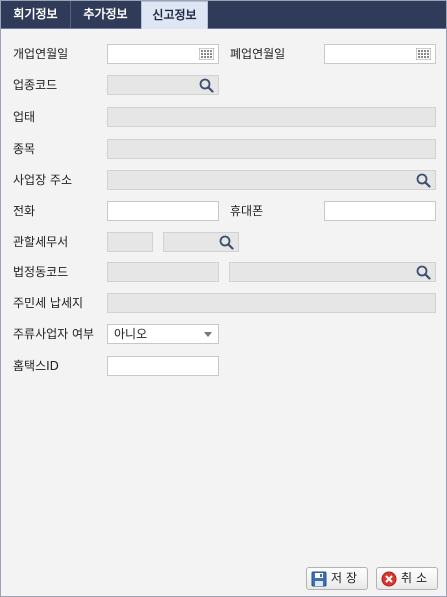  I want to click on tab-fiscal-info: 회기정보, so click(35, 14).